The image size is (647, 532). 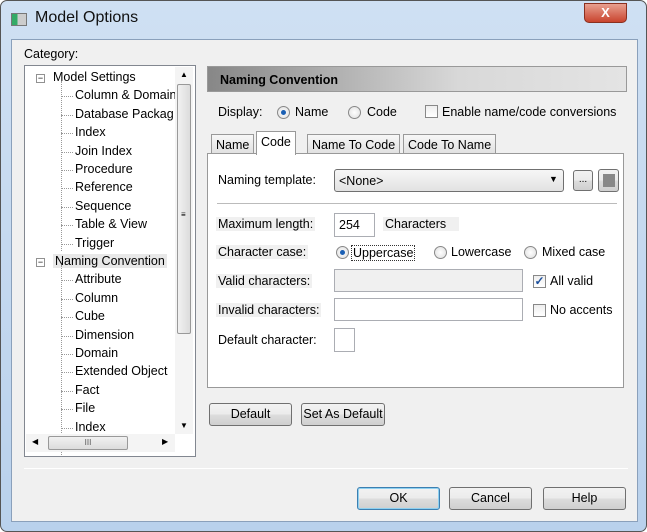 What do you see at coordinates (51, 54) in the screenshot?
I see `category-label: Category:` at bounding box center [51, 54].